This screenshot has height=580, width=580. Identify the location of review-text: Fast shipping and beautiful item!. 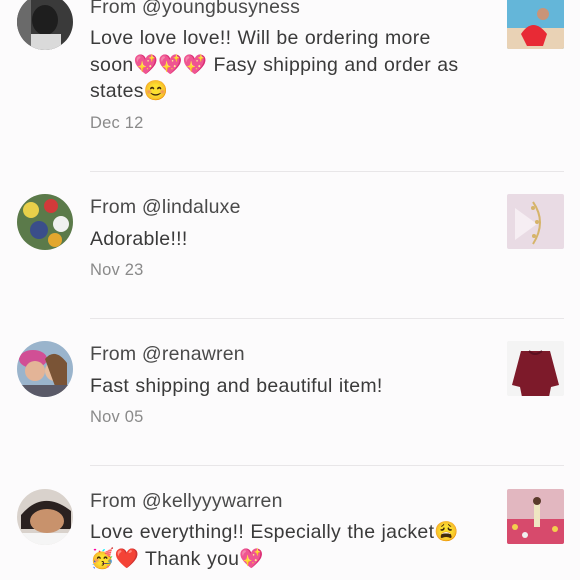
(236, 386).